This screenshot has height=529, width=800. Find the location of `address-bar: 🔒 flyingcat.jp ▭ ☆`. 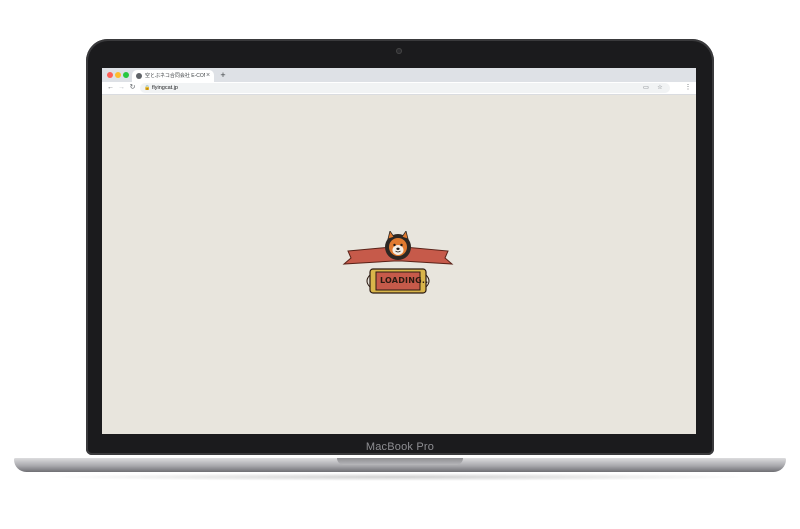

address-bar: 🔒 flyingcat.jp ▭ ☆ is located at coordinates (405, 88).